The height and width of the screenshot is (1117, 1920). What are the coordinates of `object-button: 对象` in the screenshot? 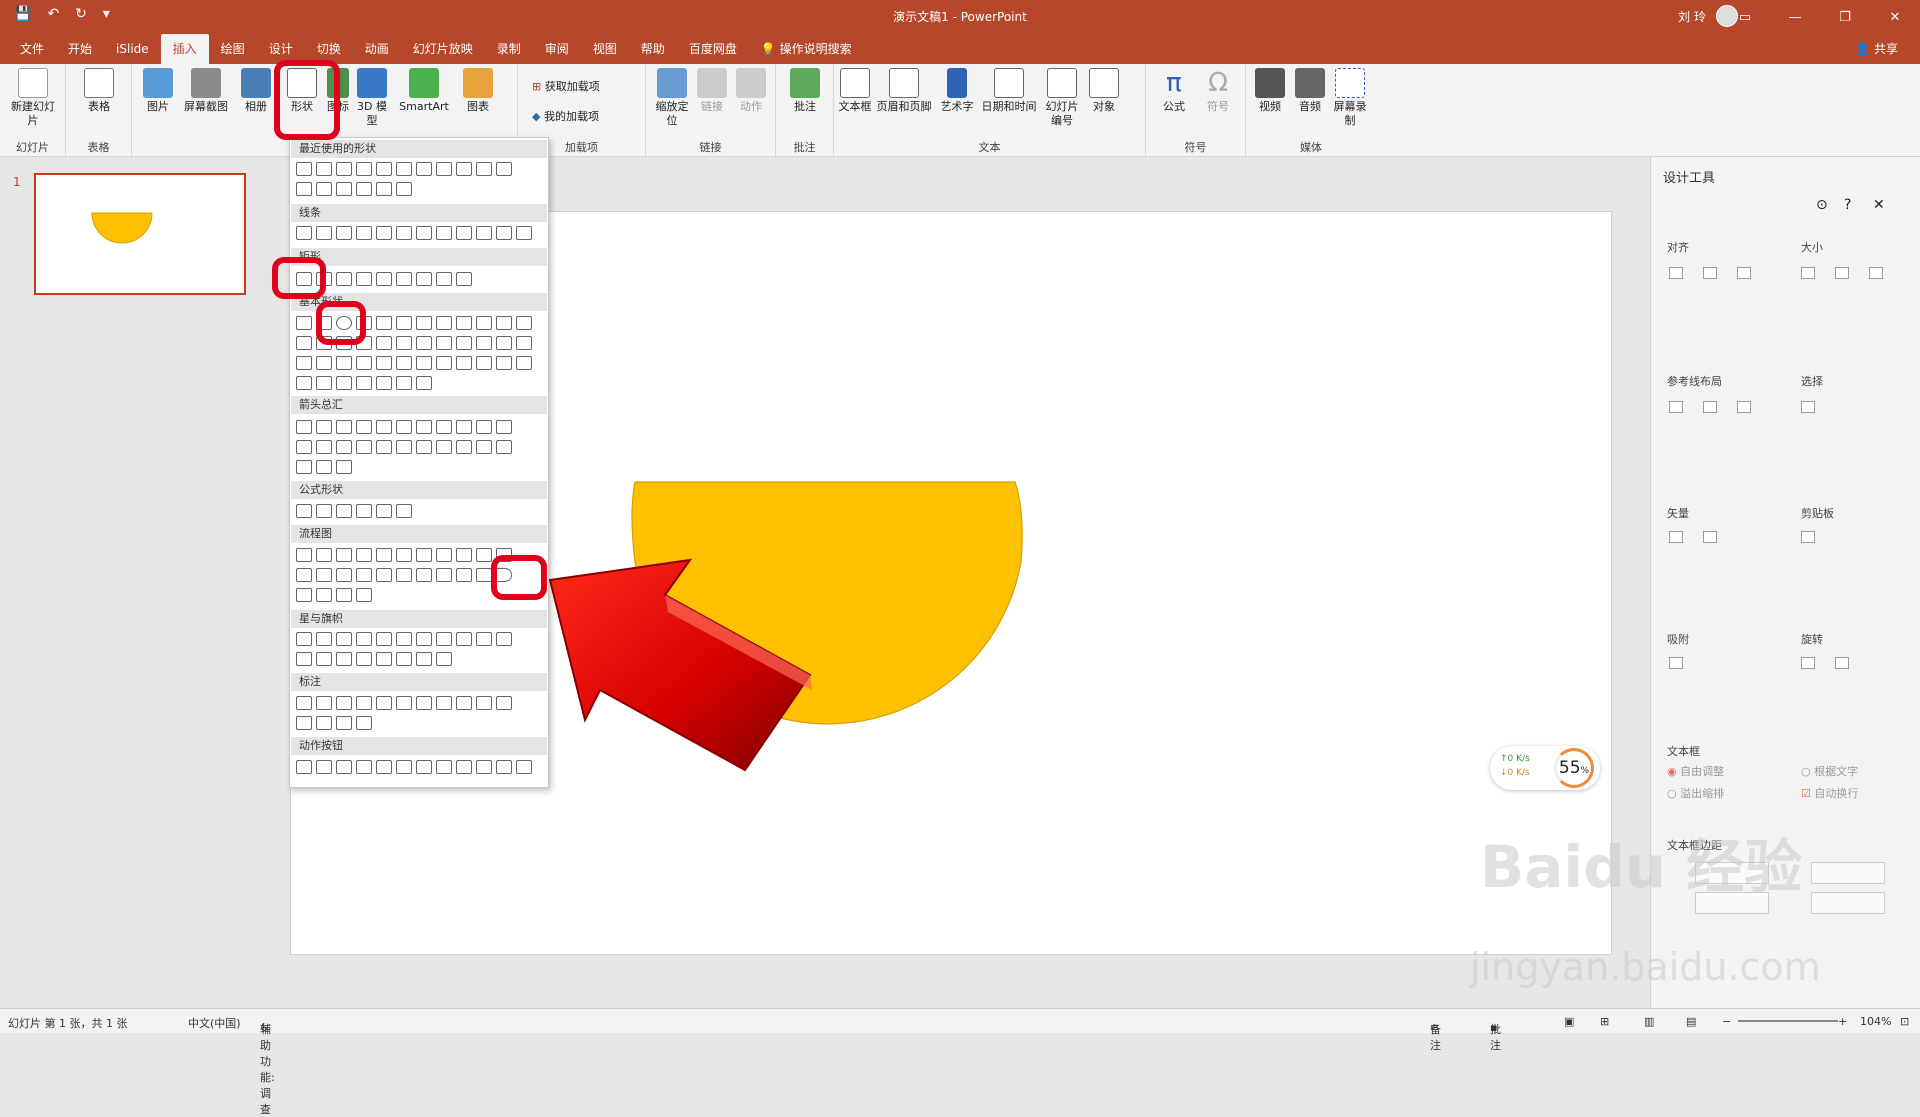 It's located at (1104, 91).